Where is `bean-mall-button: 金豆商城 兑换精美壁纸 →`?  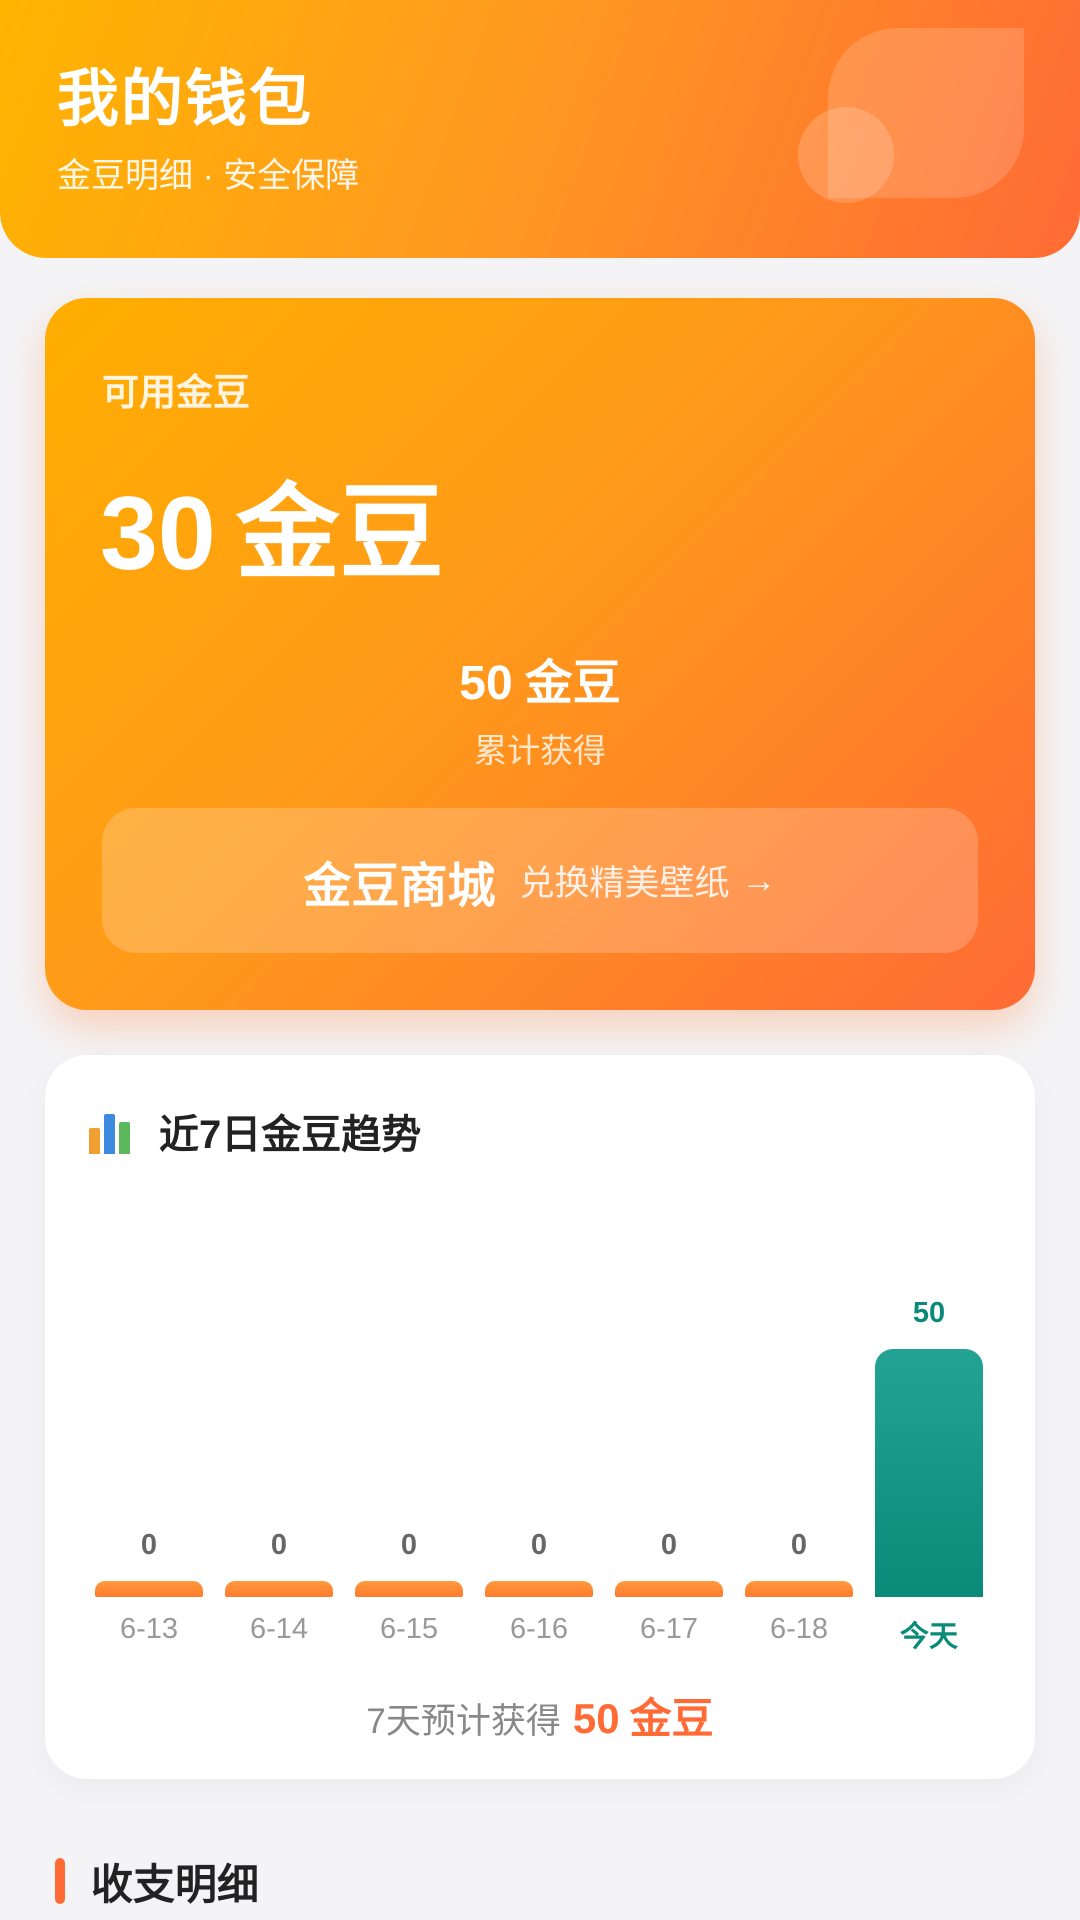 bean-mall-button: 金豆商城 兑换精美壁纸 → is located at coordinates (540, 880).